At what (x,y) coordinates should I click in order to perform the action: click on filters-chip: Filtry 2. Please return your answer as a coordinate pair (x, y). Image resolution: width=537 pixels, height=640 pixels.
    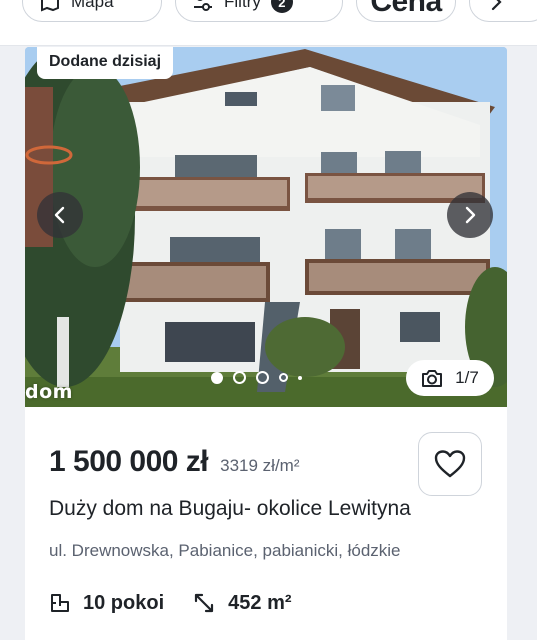
    Looking at the image, I should click on (259, 11).